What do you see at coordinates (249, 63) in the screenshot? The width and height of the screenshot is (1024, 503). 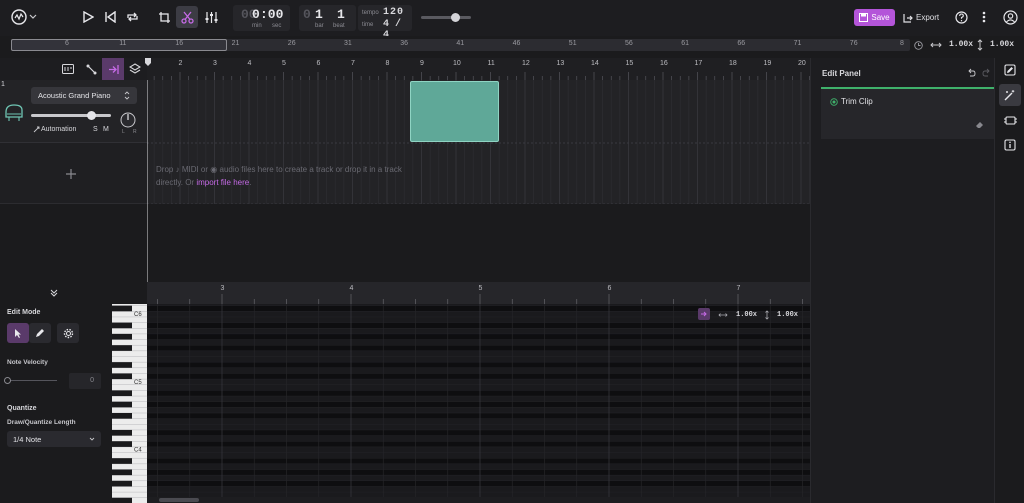 I see `ruler-bar-number: 4` at bounding box center [249, 63].